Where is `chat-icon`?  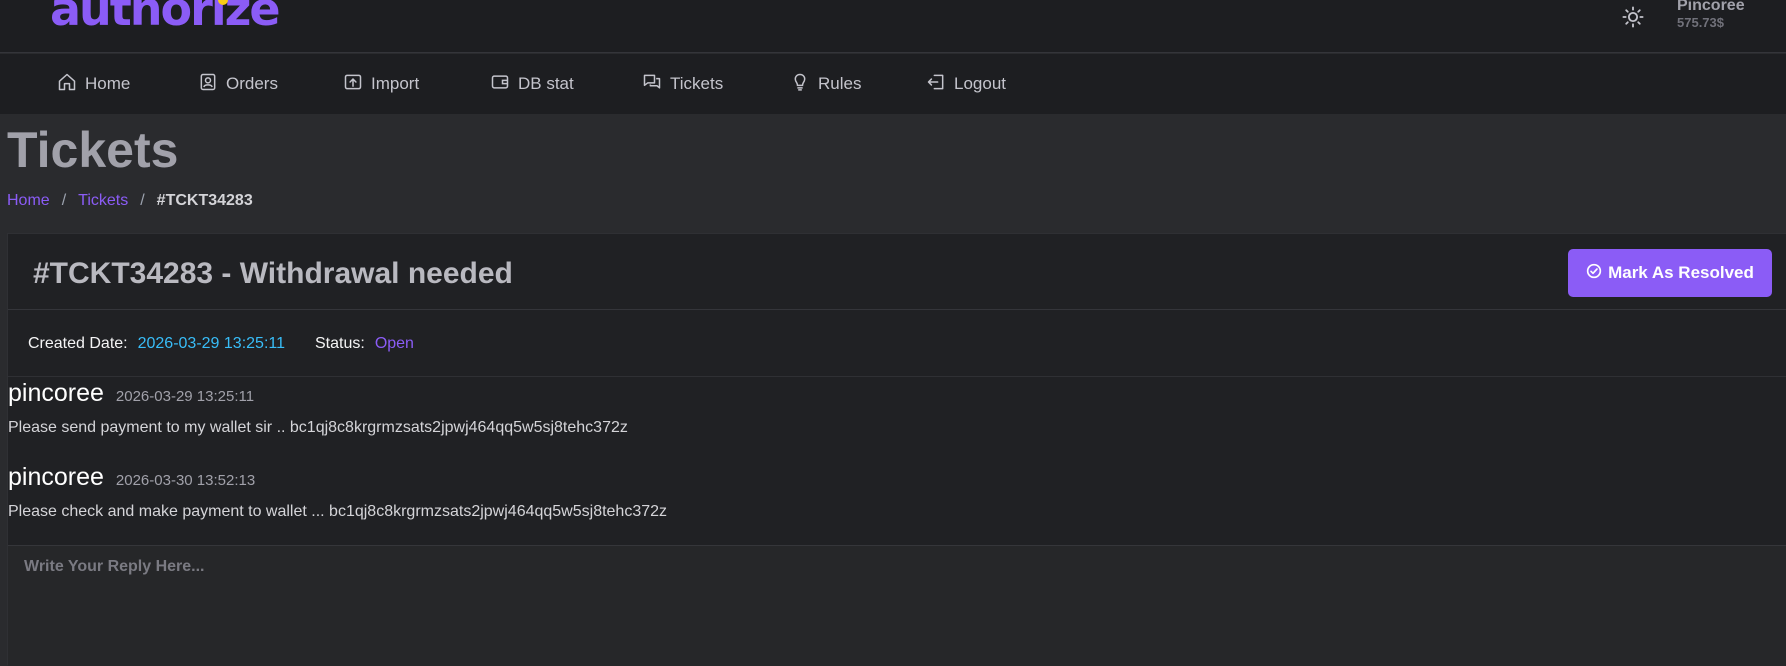
chat-icon is located at coordinates (656, 84).